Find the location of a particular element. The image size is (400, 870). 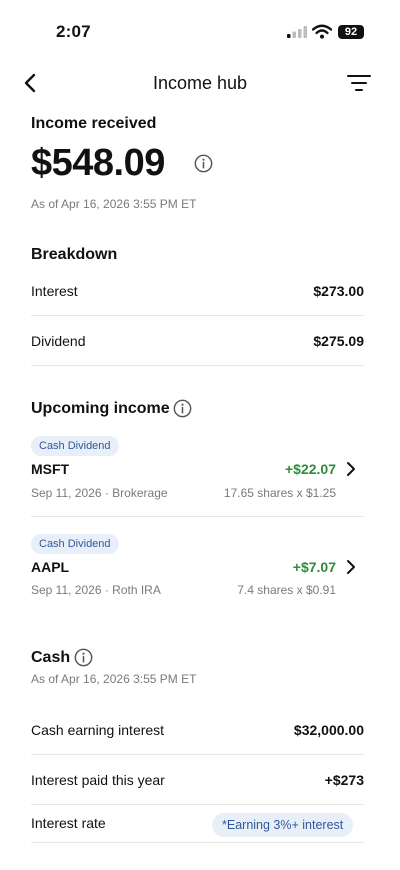

date-account: Sep 11, 2026 · Roth IRA is located at coordinates (96, 590).